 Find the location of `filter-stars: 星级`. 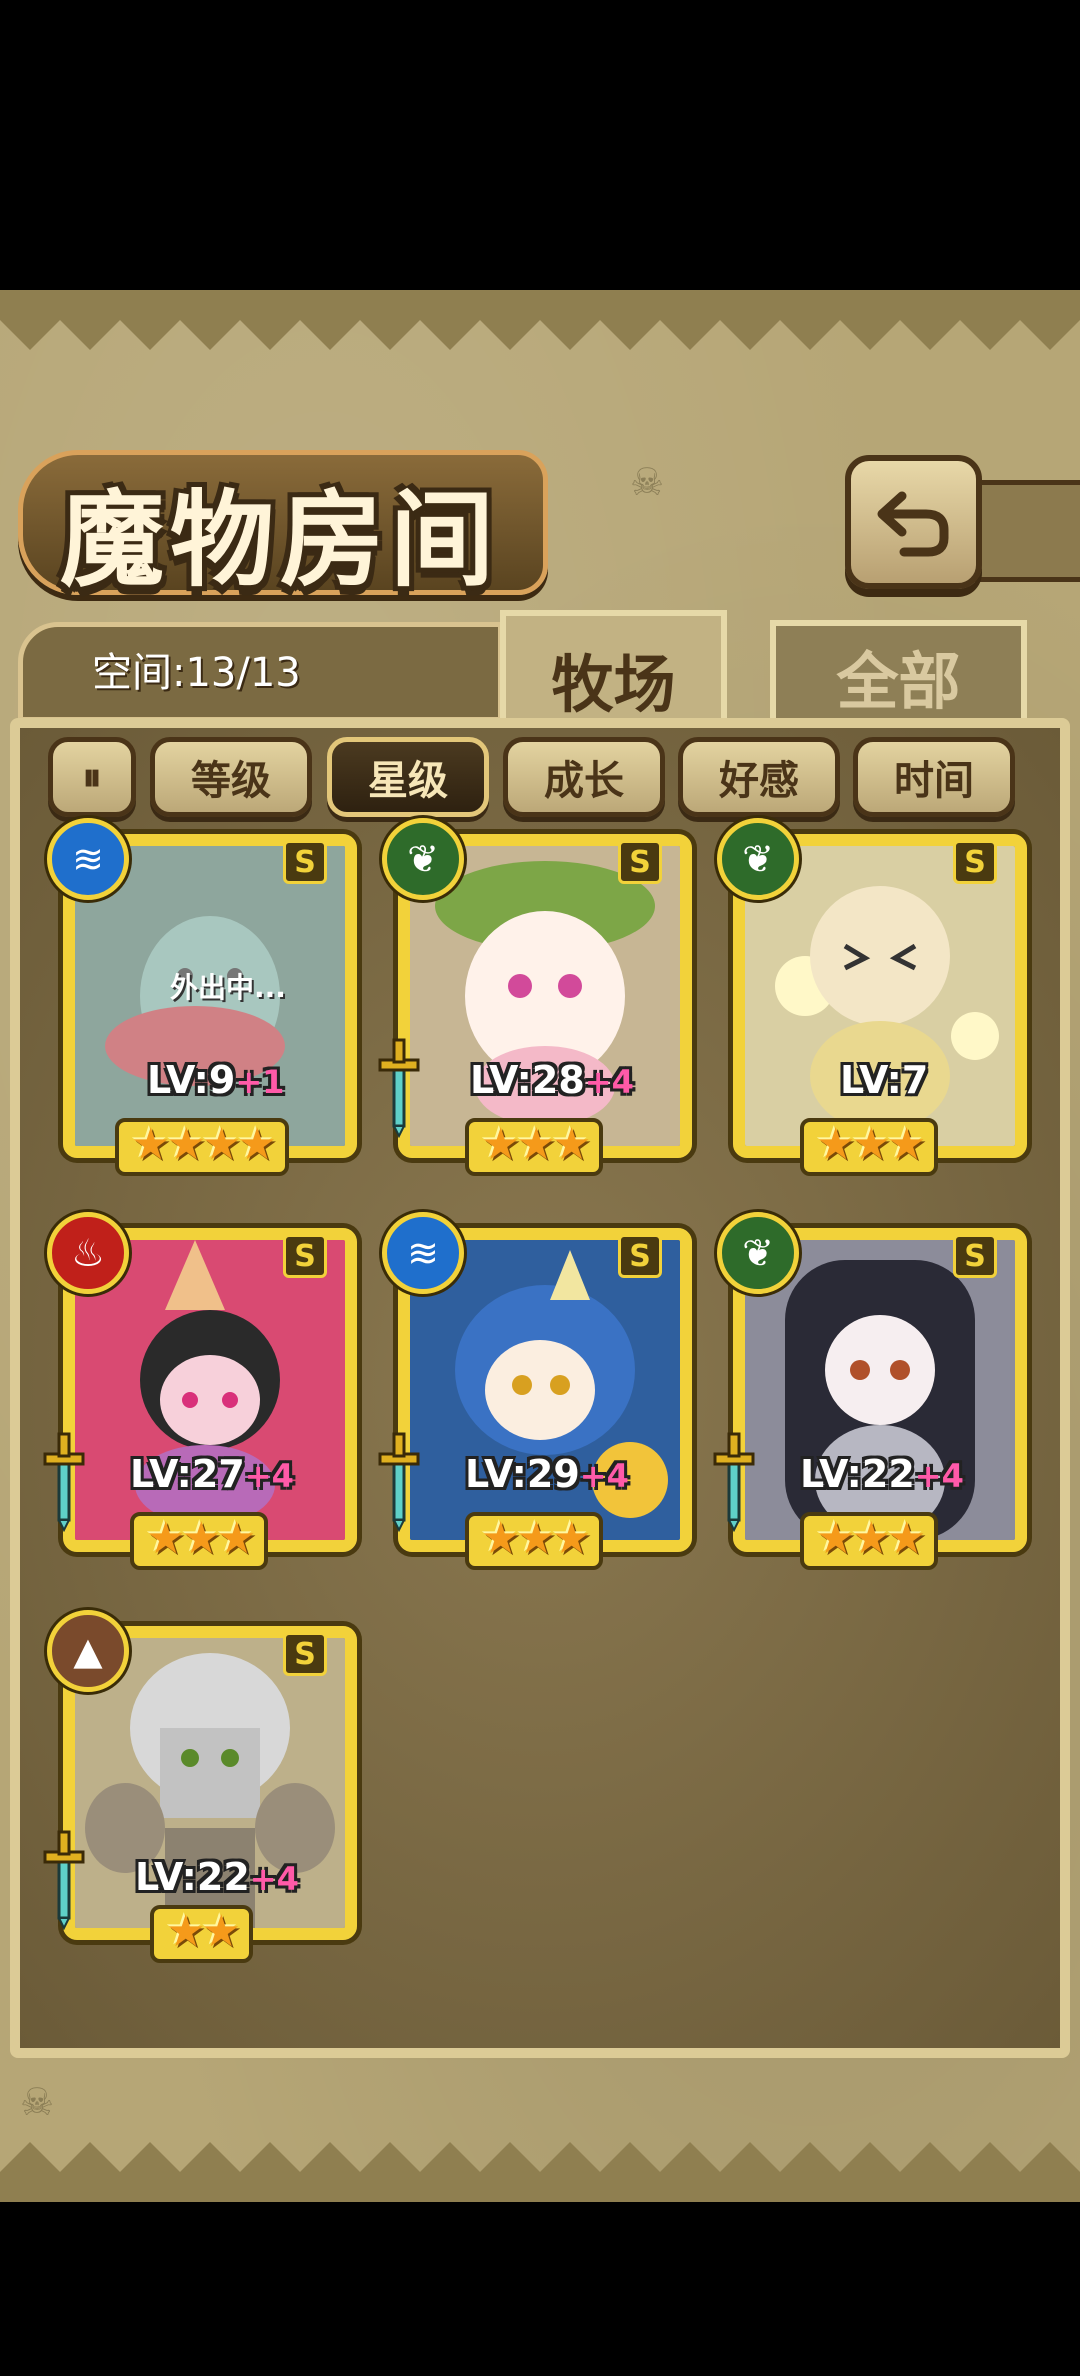

filter-stars: 星级 is located at coordinates (408, 777).